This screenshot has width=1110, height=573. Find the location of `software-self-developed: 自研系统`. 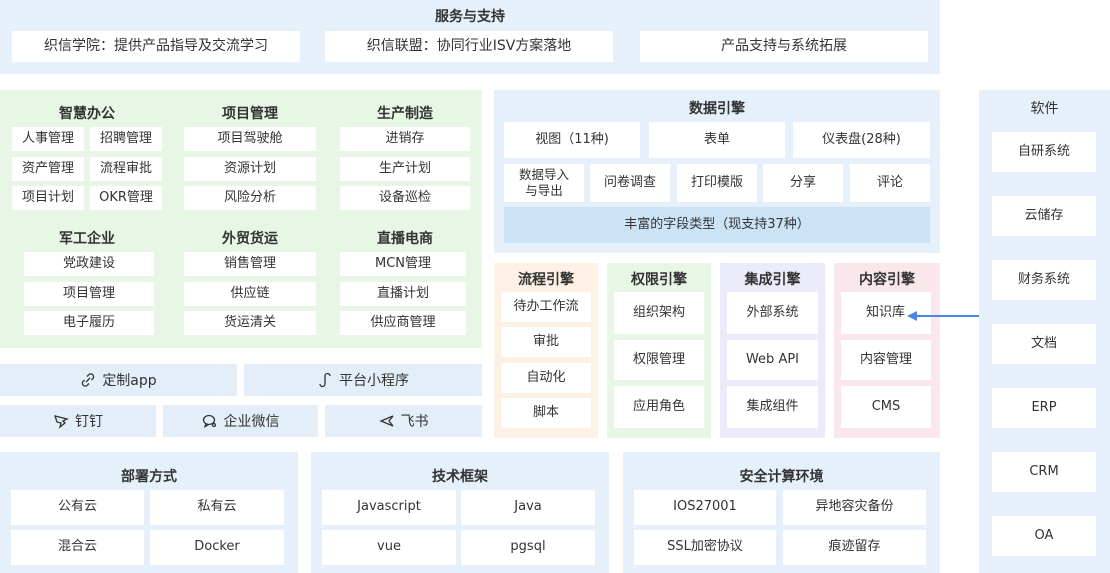

software-self-developed: 自研系统 is located at coordinates (1044, 152).